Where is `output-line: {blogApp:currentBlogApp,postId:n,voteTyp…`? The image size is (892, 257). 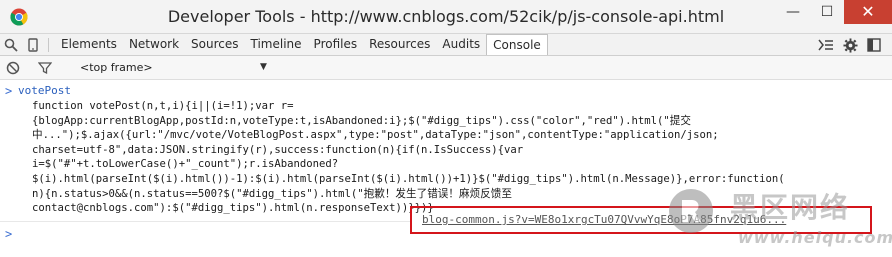
output-line: {blogApp:currentBlogApp,postId:n,voteTyp… is located at coordinates (361, 120).